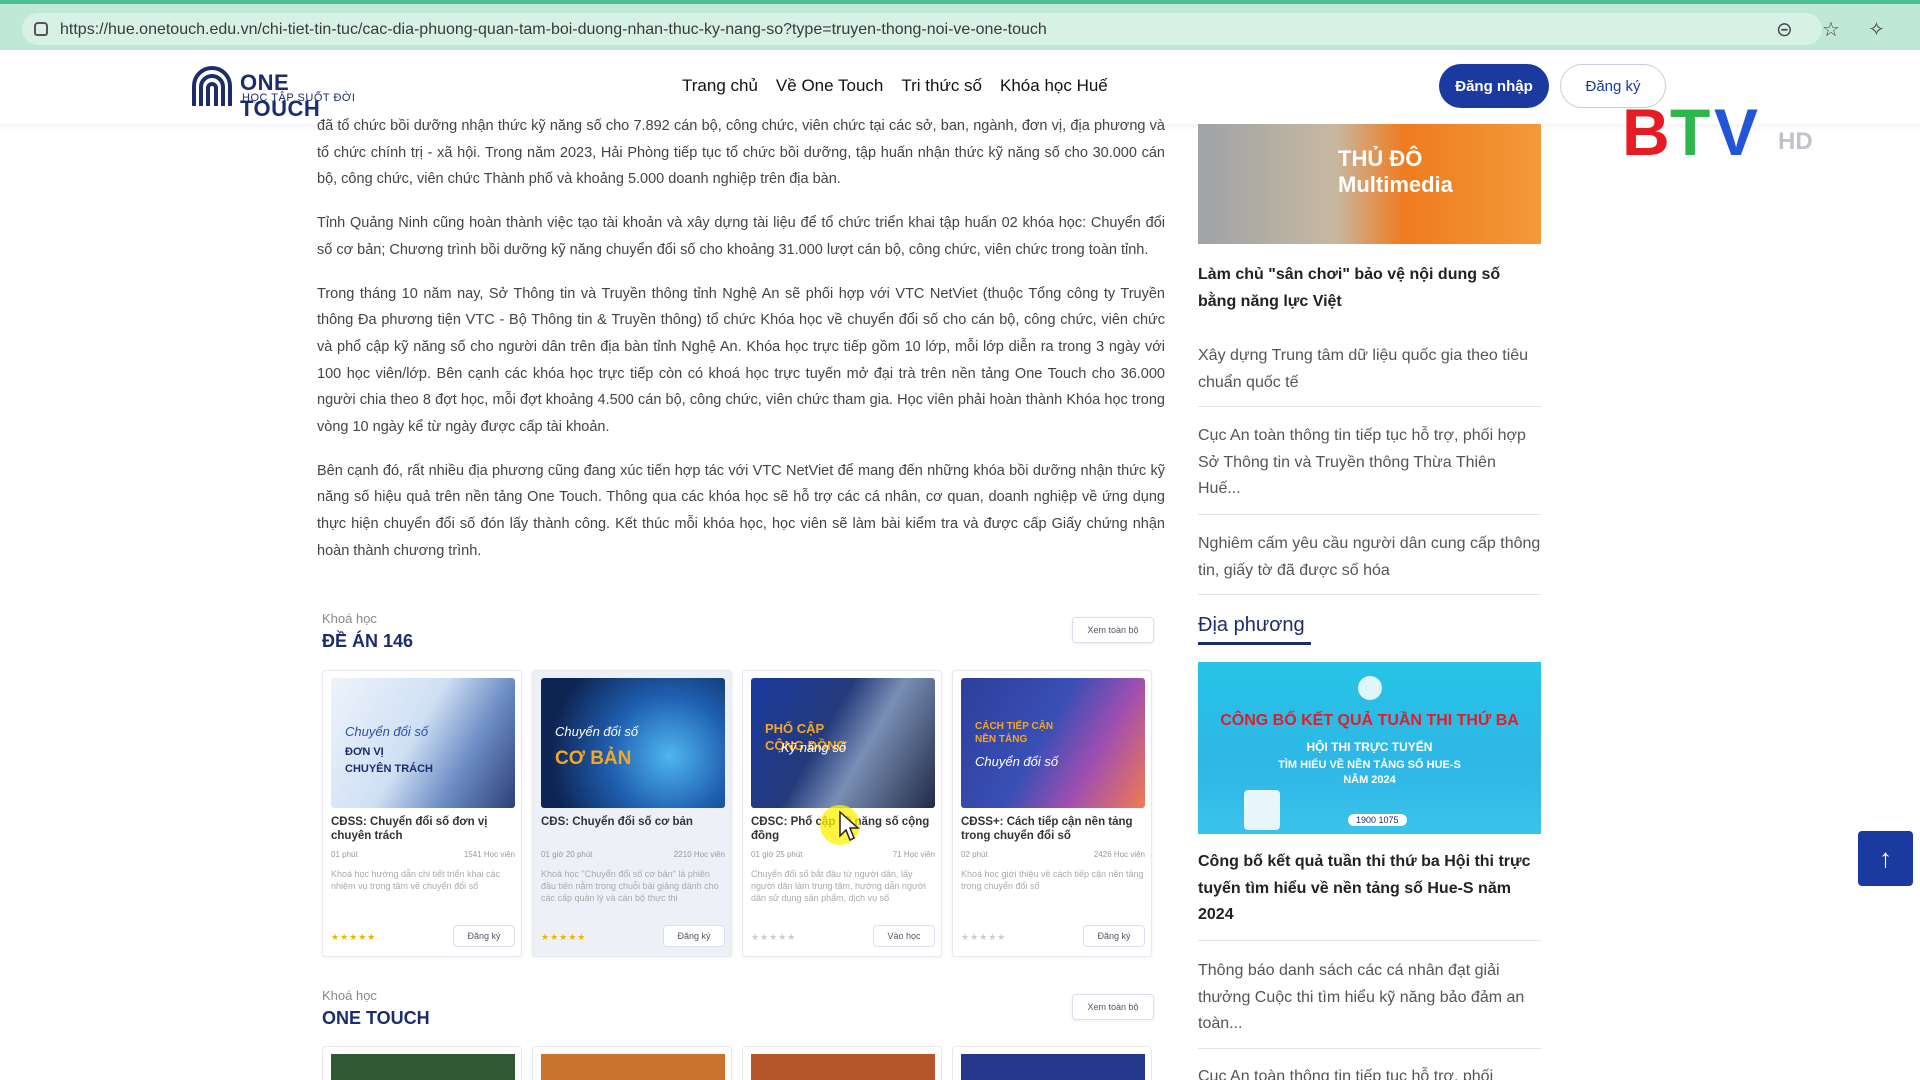  I want to click on thumb-caption: Kỹ năng số, so click(814, 747).